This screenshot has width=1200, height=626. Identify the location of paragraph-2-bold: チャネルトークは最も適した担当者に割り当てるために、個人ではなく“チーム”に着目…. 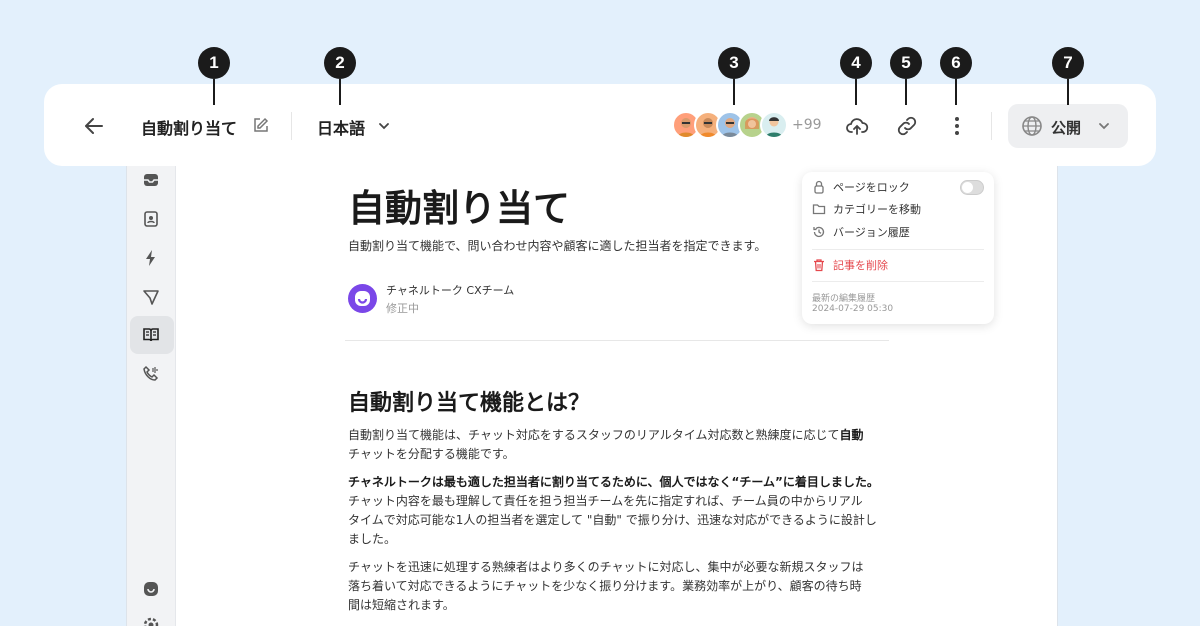
(613, 482).